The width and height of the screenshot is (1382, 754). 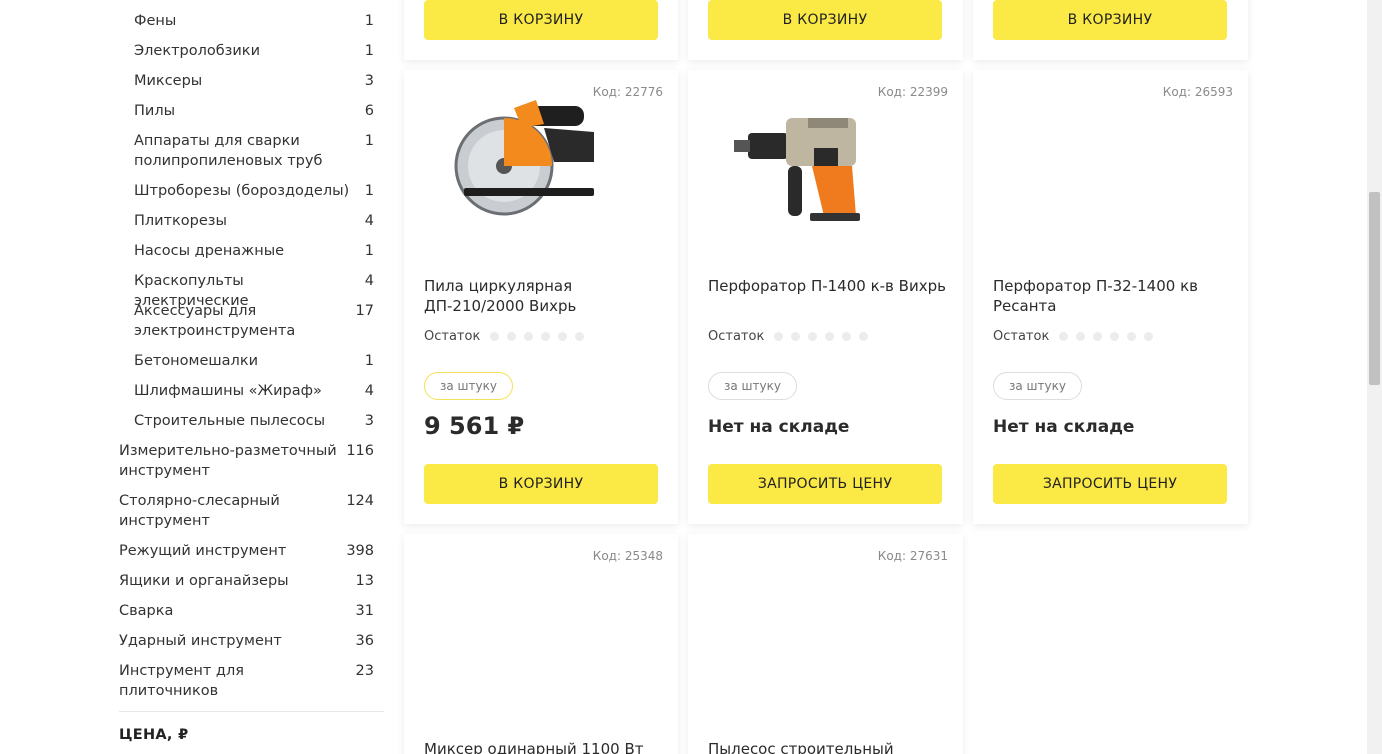 I want to click on category-item: Штроборезы (бороздоделы) 1, so click(x=254, y=191).